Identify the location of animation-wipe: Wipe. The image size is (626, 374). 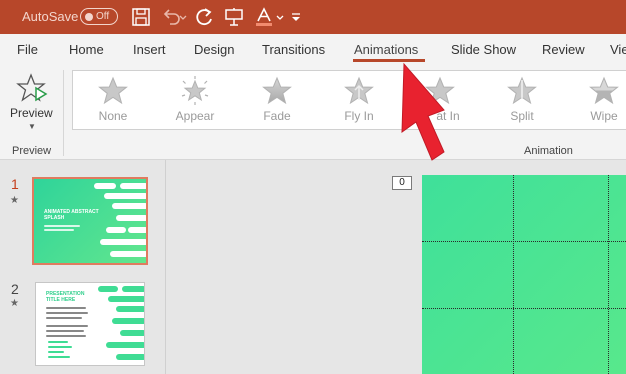
(600, 101).